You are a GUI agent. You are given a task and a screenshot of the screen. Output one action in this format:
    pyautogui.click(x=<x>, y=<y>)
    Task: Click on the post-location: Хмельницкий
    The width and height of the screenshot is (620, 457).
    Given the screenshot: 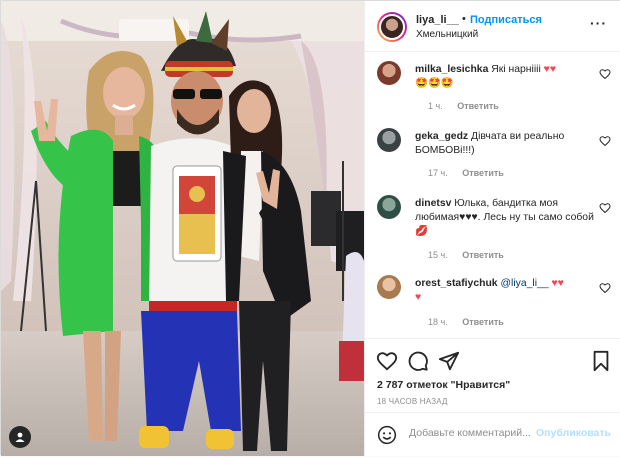 What is the action you would take?
    pyautogui.click(x=447, y=34)
    